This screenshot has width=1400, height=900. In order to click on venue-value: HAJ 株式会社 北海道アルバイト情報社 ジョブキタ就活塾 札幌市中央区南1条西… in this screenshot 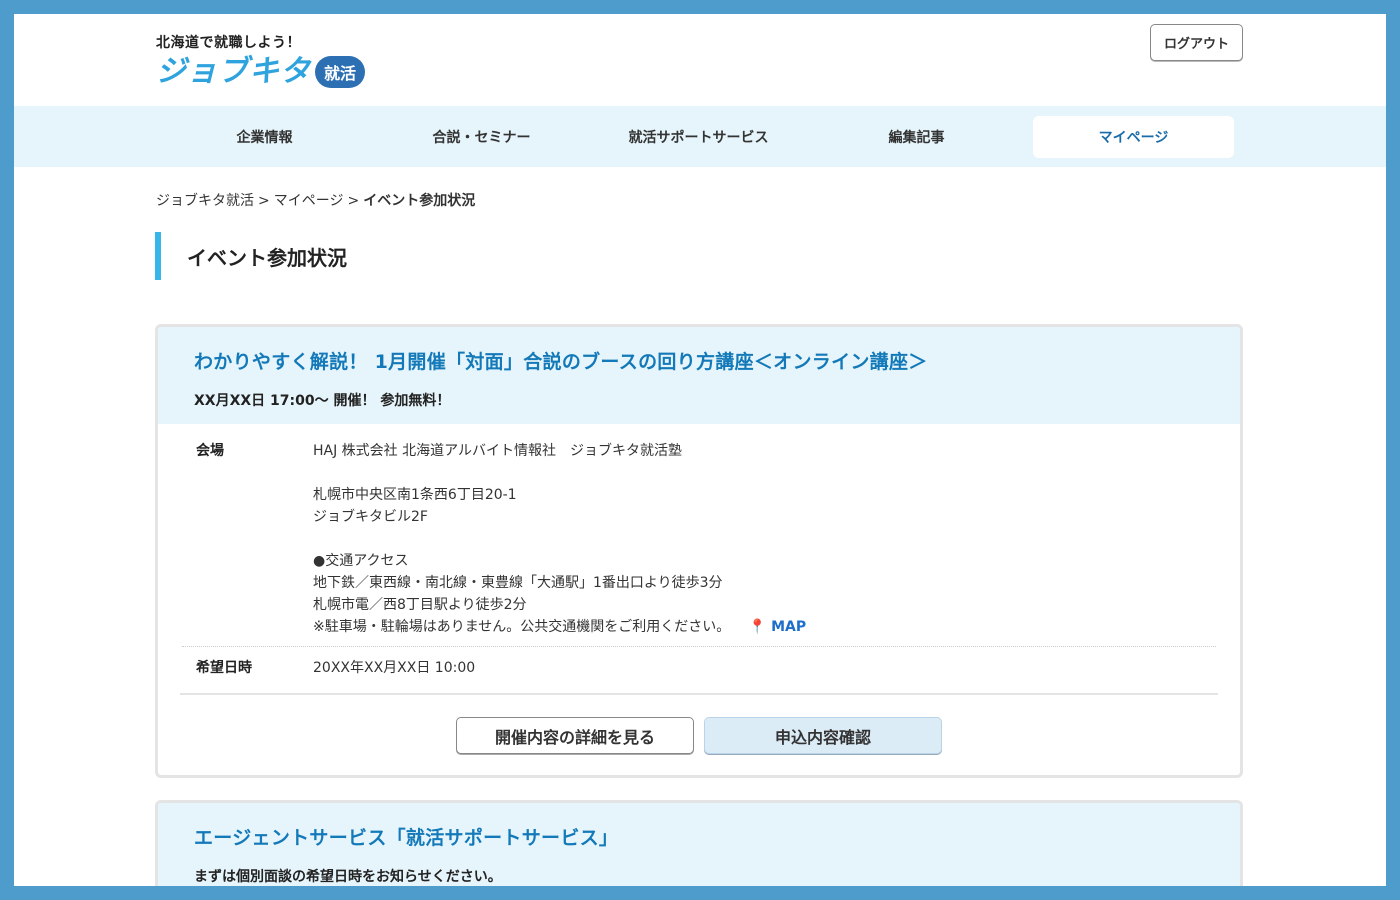, I will do `click(559, 539)`.